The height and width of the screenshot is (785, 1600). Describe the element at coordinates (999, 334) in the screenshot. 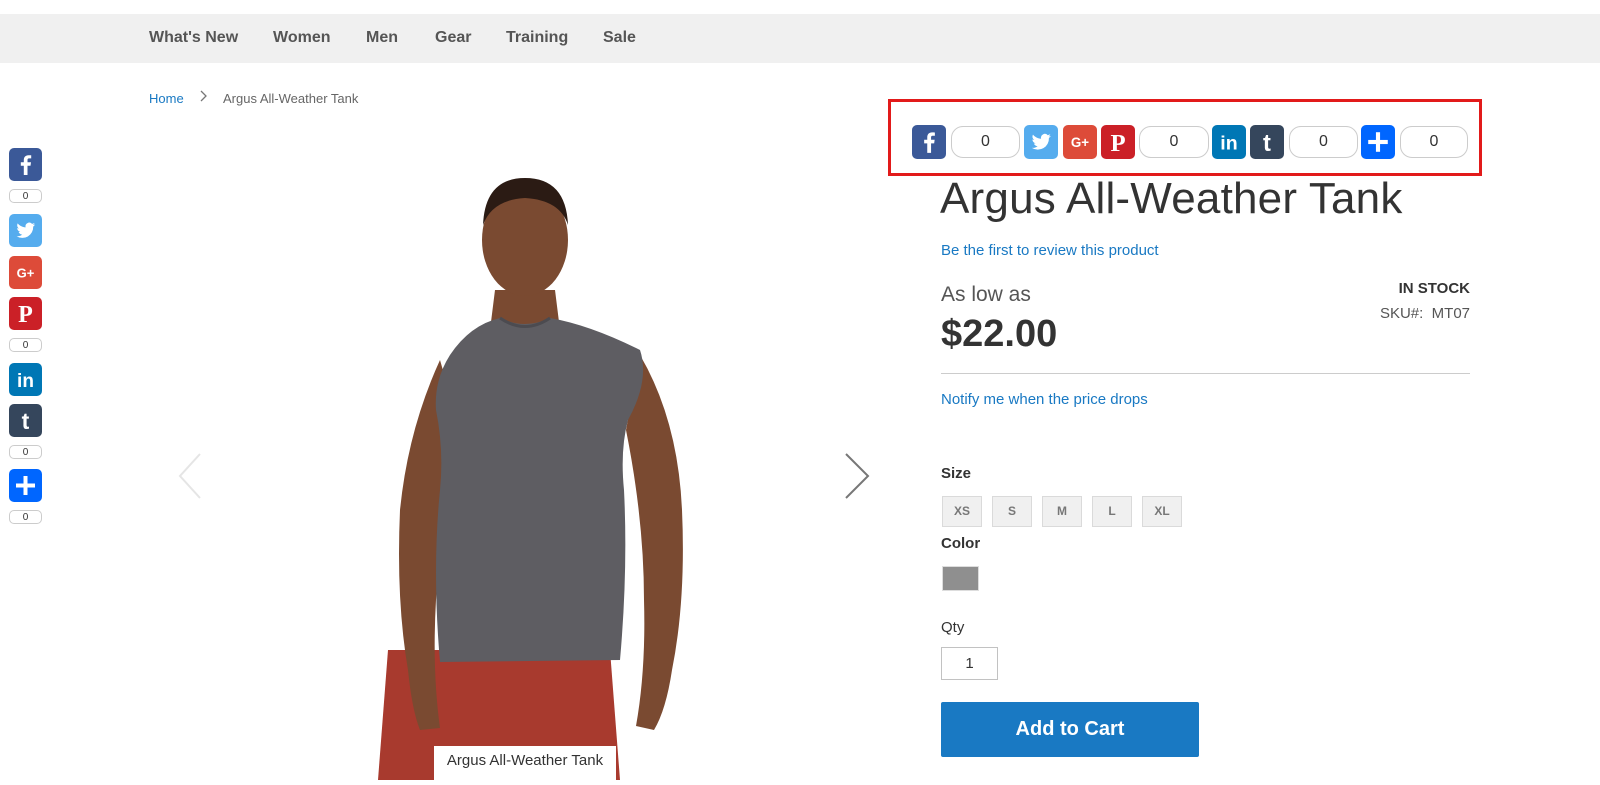

I see `product-price: $22.00` at that location.